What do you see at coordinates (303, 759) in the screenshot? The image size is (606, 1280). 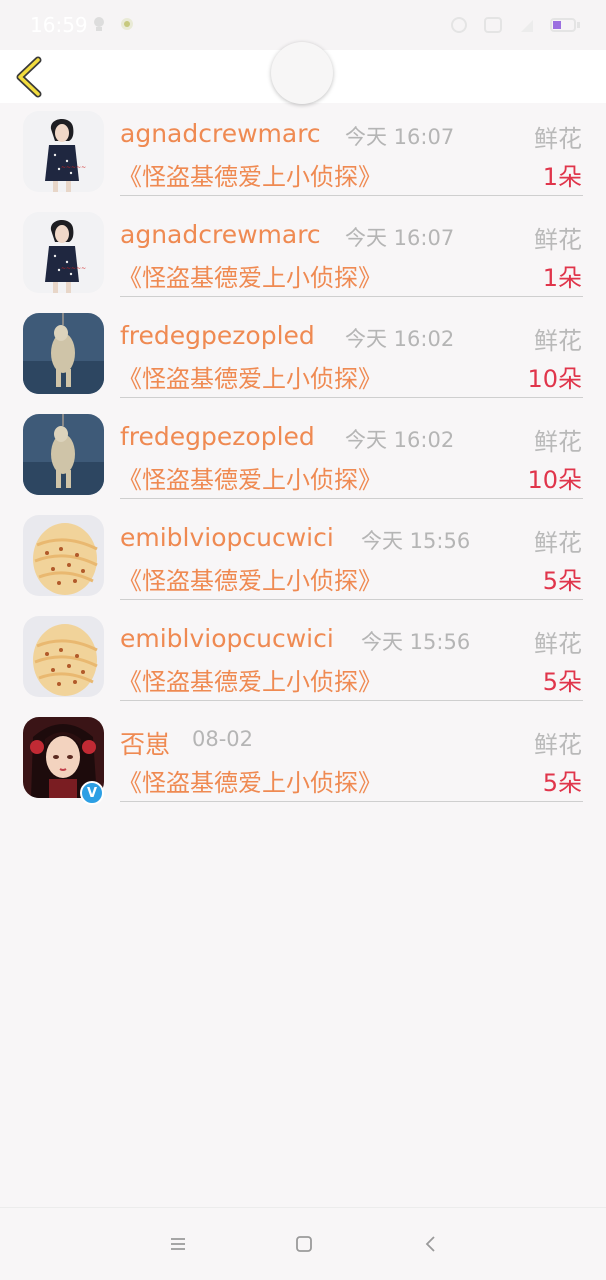 I see `list-item: V 否崽 08-02 鲜花《怪盗基德爱上小侦探》 5朵` at bounding box center [303, 759].